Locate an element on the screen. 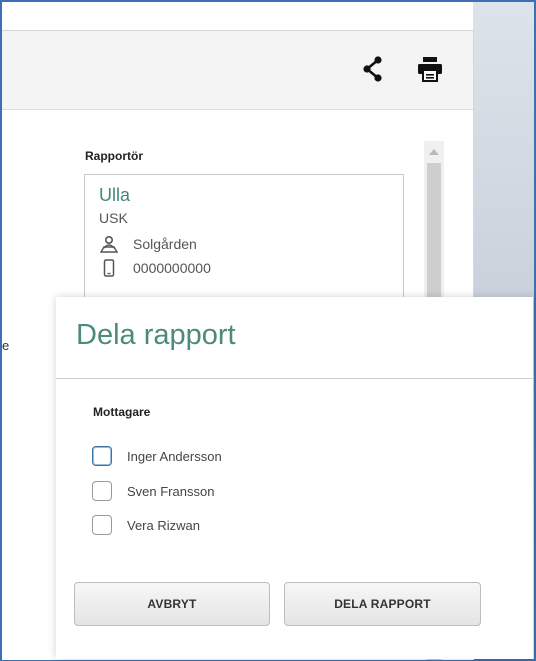  share-icon is located at coordinates (373, 69).